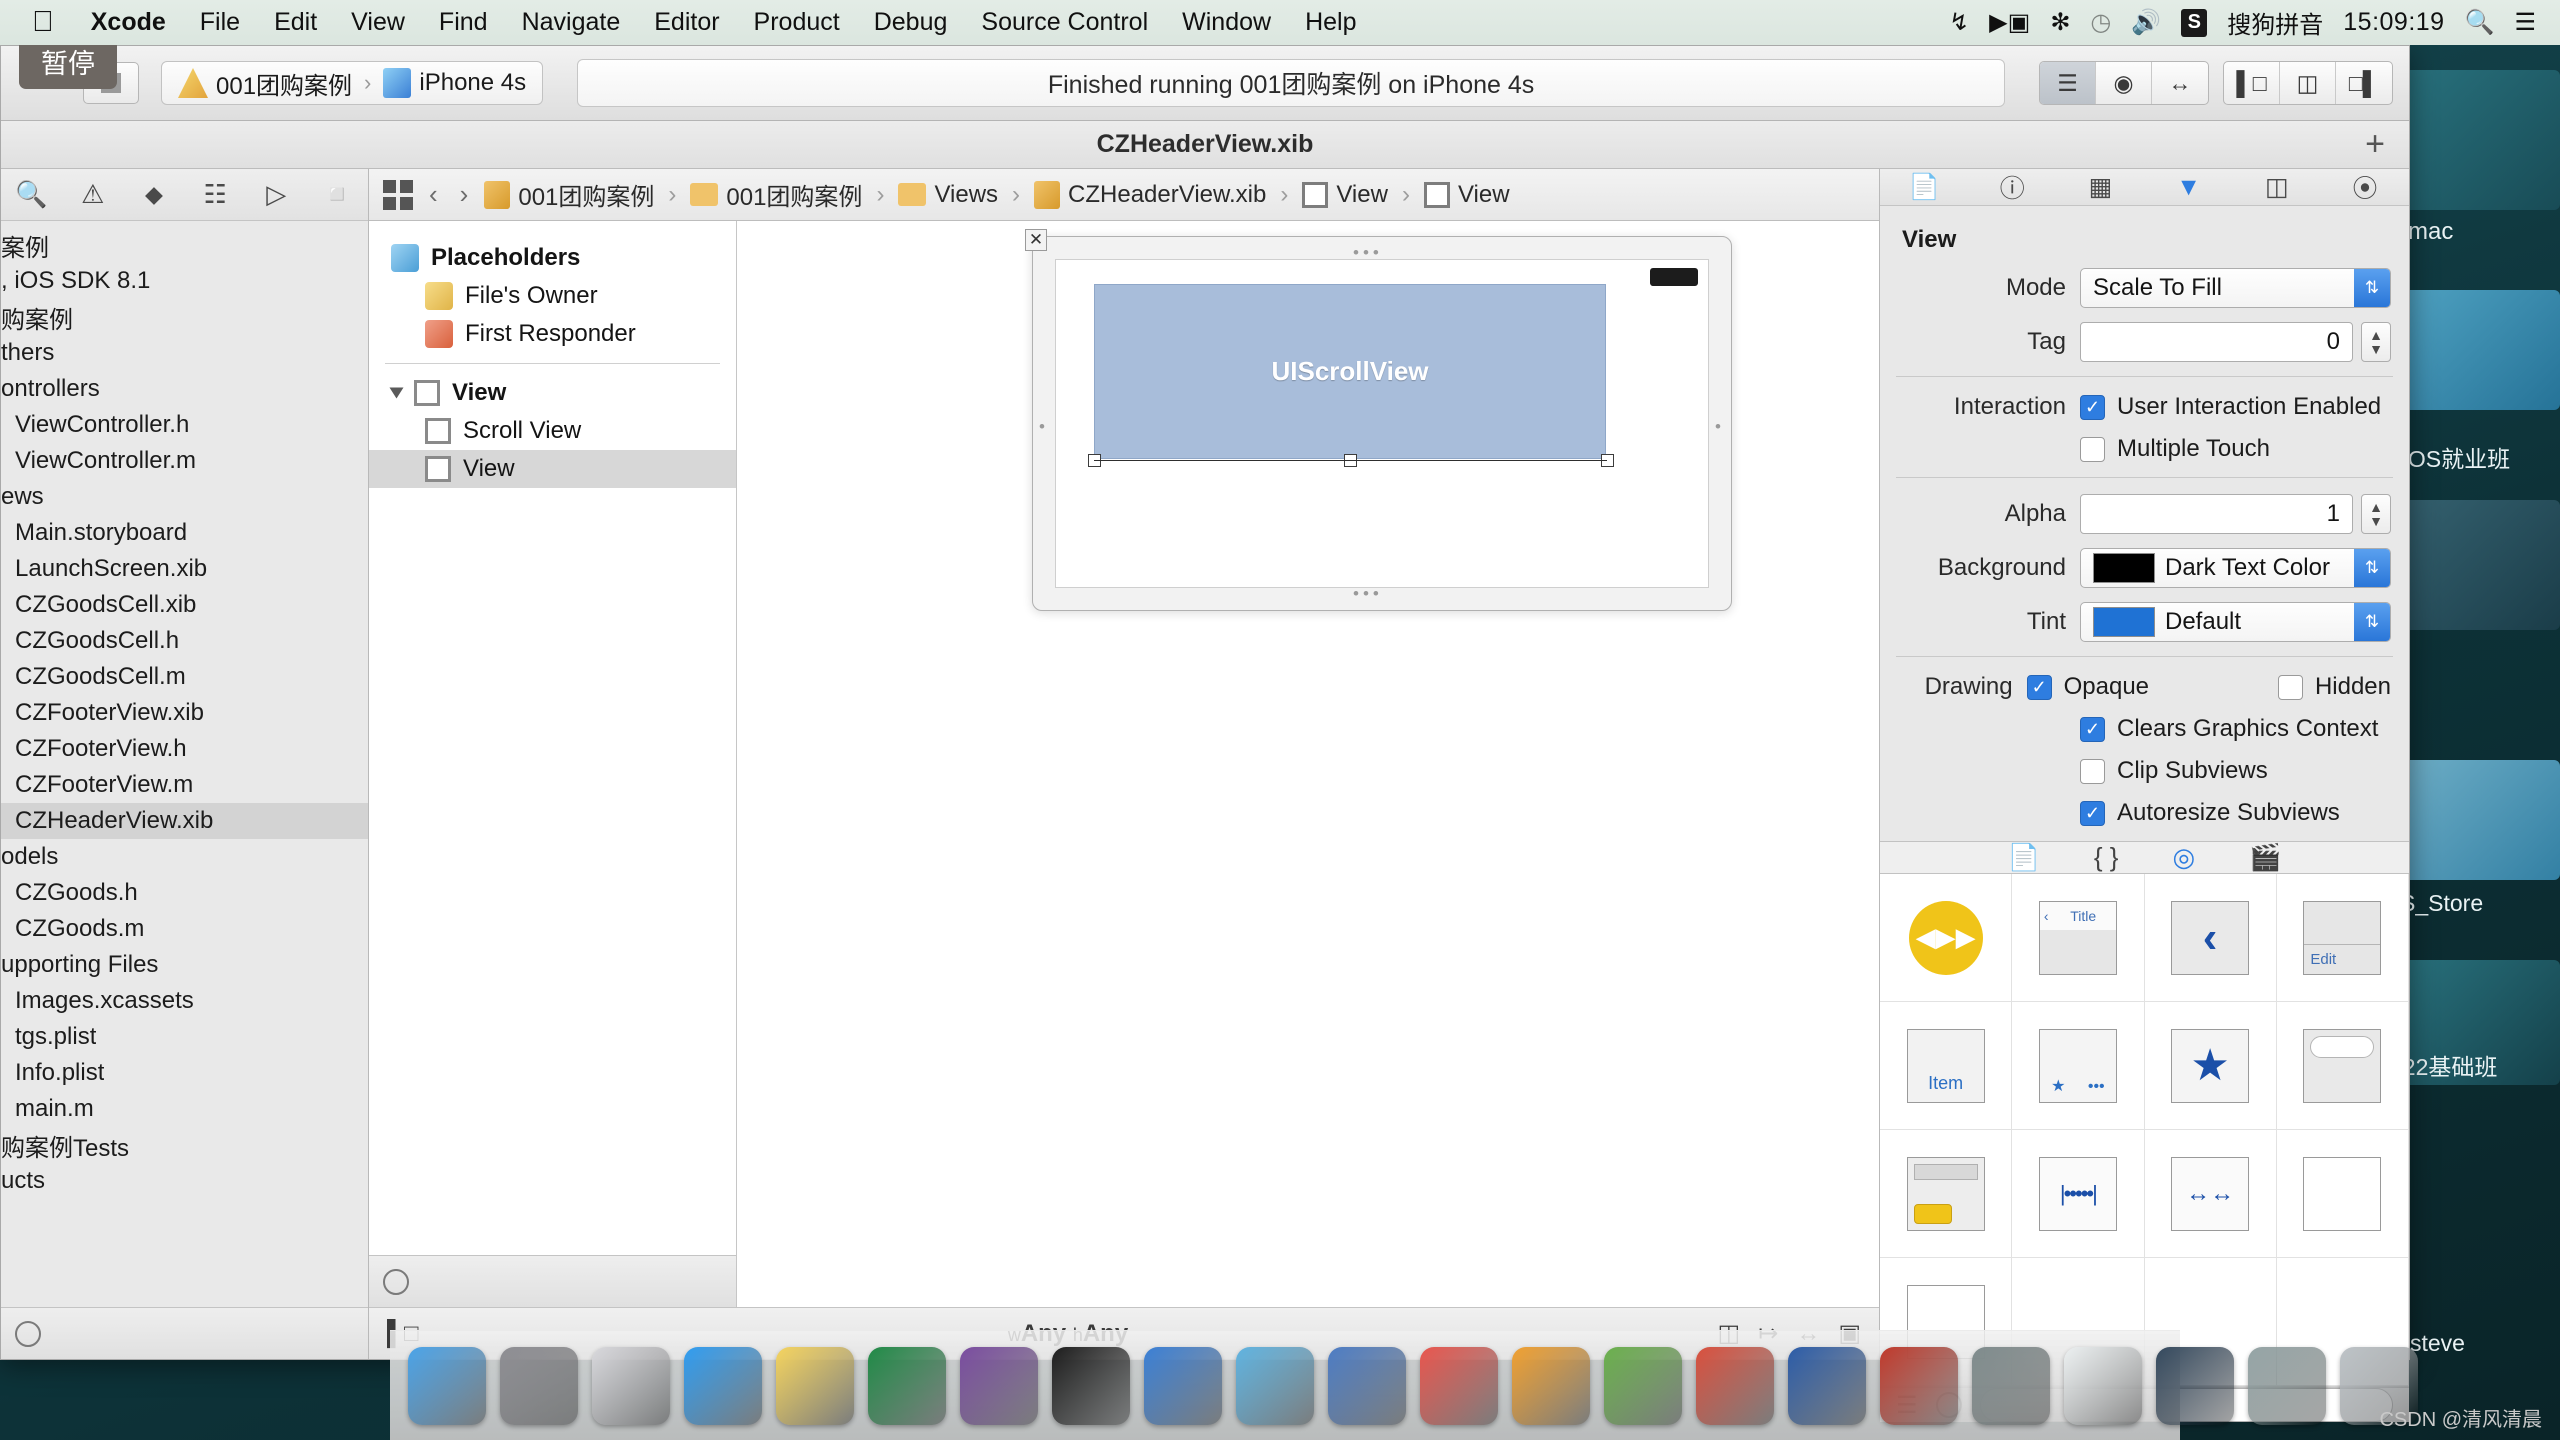 The height and width of the screenshot is (1440, 2560). I want to click on bluetooth-transfer-icon: ↯, so click(1959, 22).